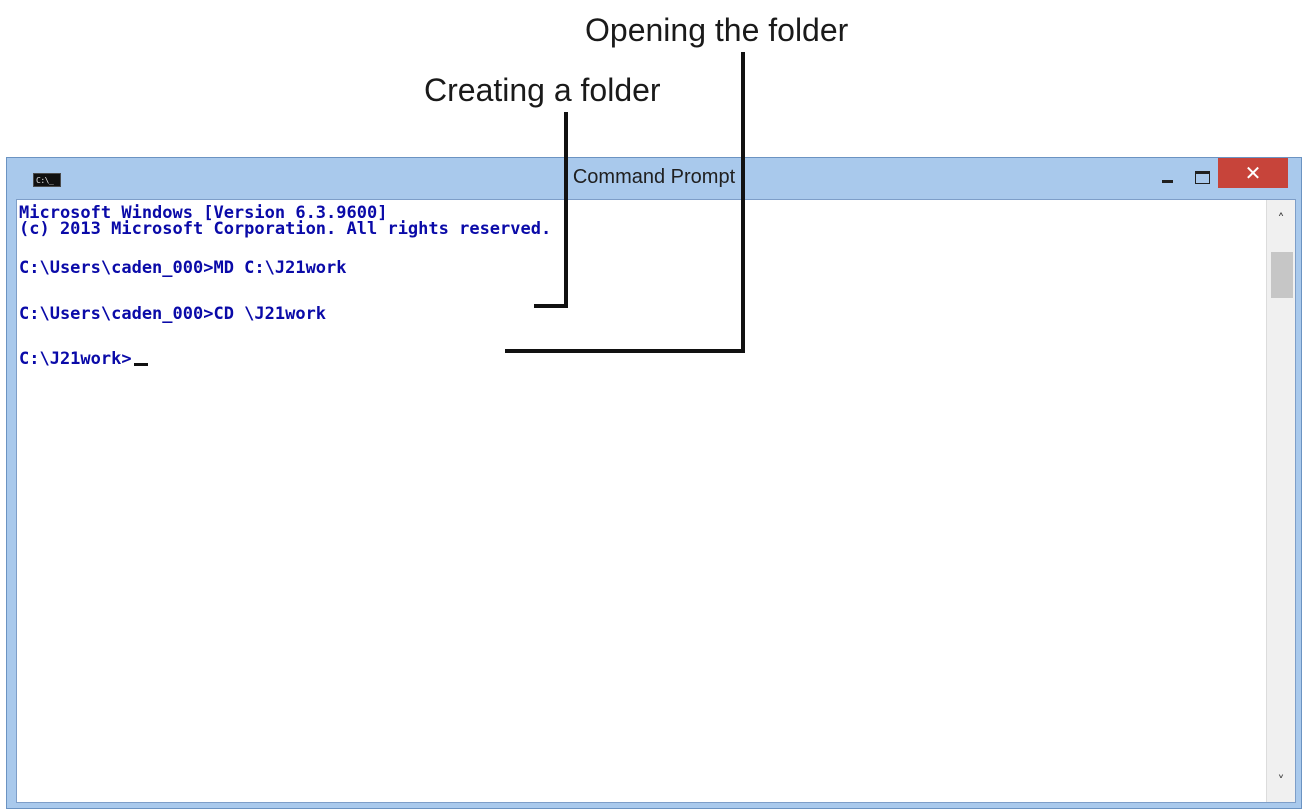 The image size is (1306, 812). I want to click on callout-opening-folder: Opening the folder, so click(717, 30).